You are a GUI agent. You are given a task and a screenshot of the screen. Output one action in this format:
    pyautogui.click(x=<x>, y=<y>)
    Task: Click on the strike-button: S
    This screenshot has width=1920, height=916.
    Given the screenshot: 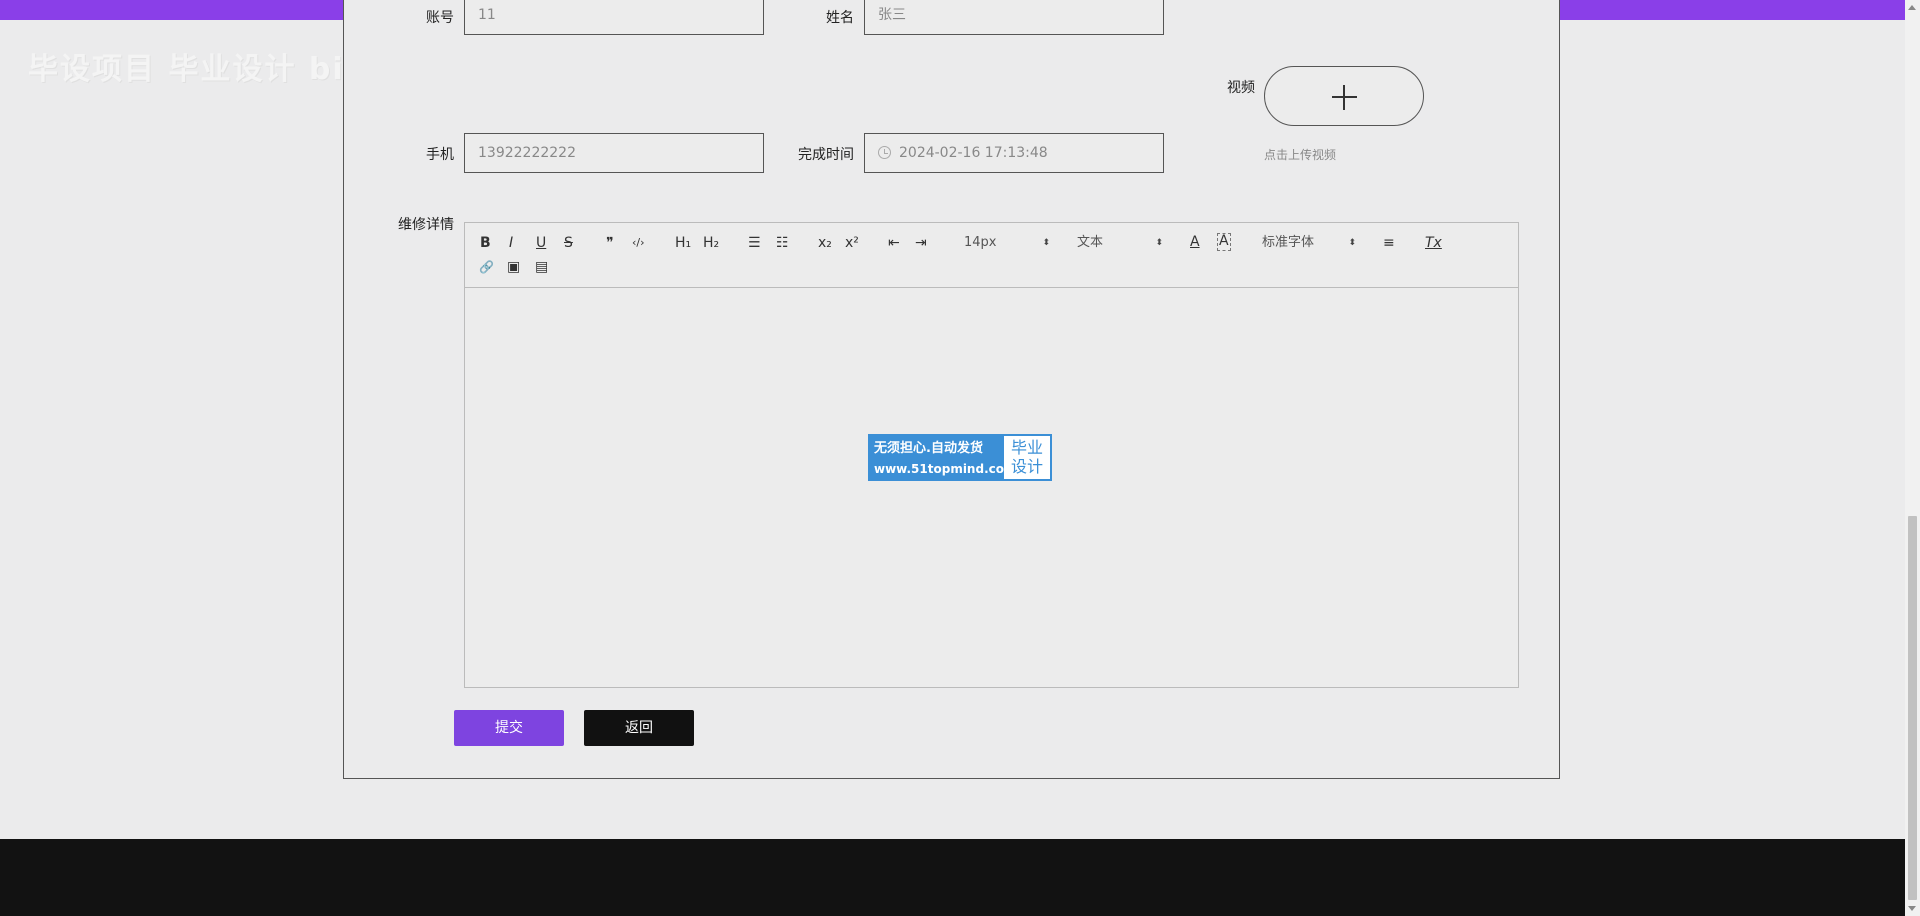 What is the action you would take?
    pyautogui.click(x=568, y=243)
    